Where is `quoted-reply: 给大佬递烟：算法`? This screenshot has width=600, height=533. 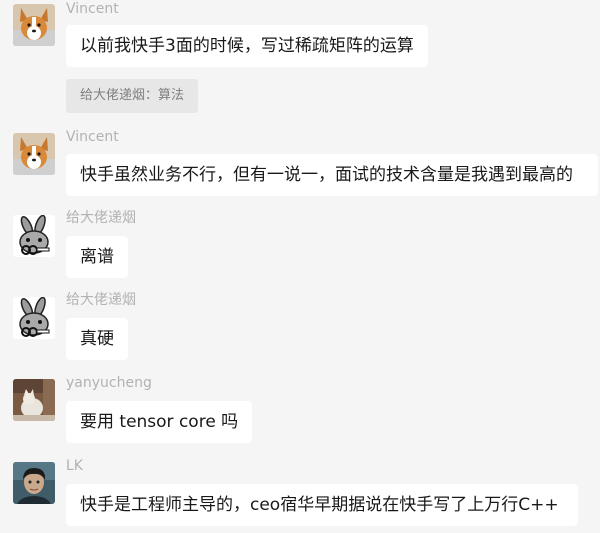 quoted-reply: 给大佬递烟：算法 is located at coordinates (132, 96).